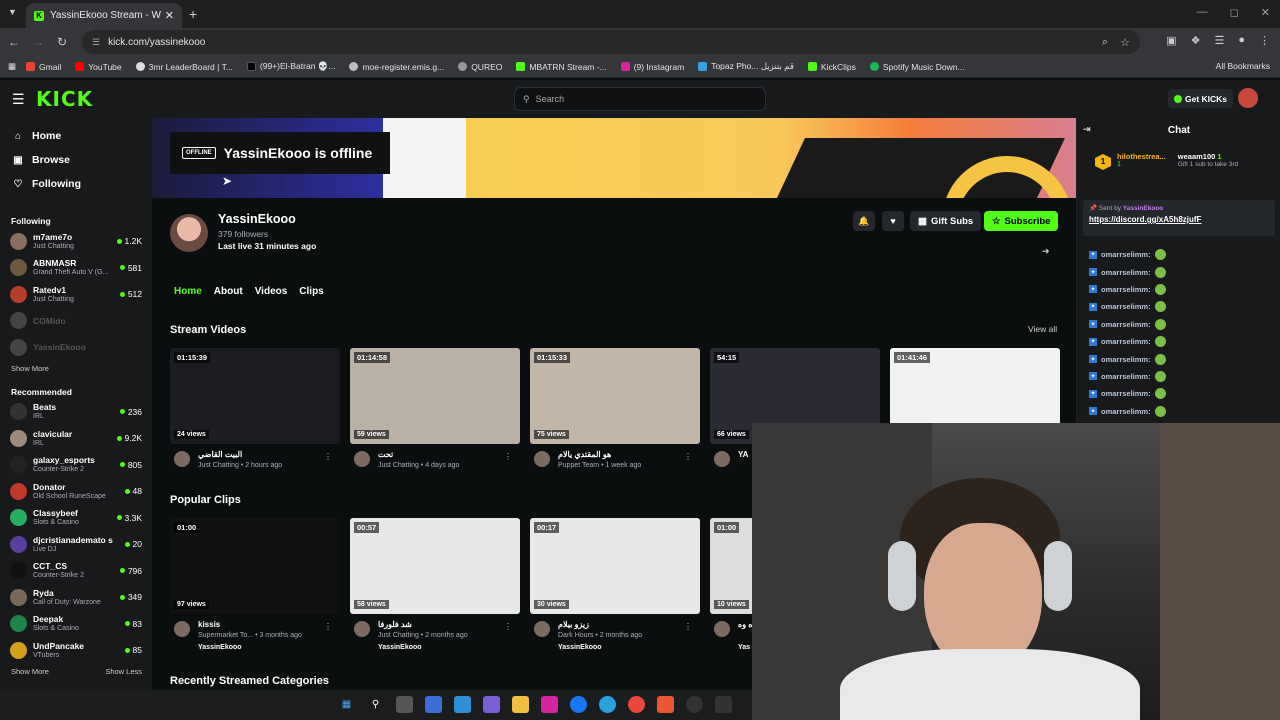 This screenshot has height=720, width=1280. I want to click on bookmark-instagram: (9) Instagram, so click(652, 67).